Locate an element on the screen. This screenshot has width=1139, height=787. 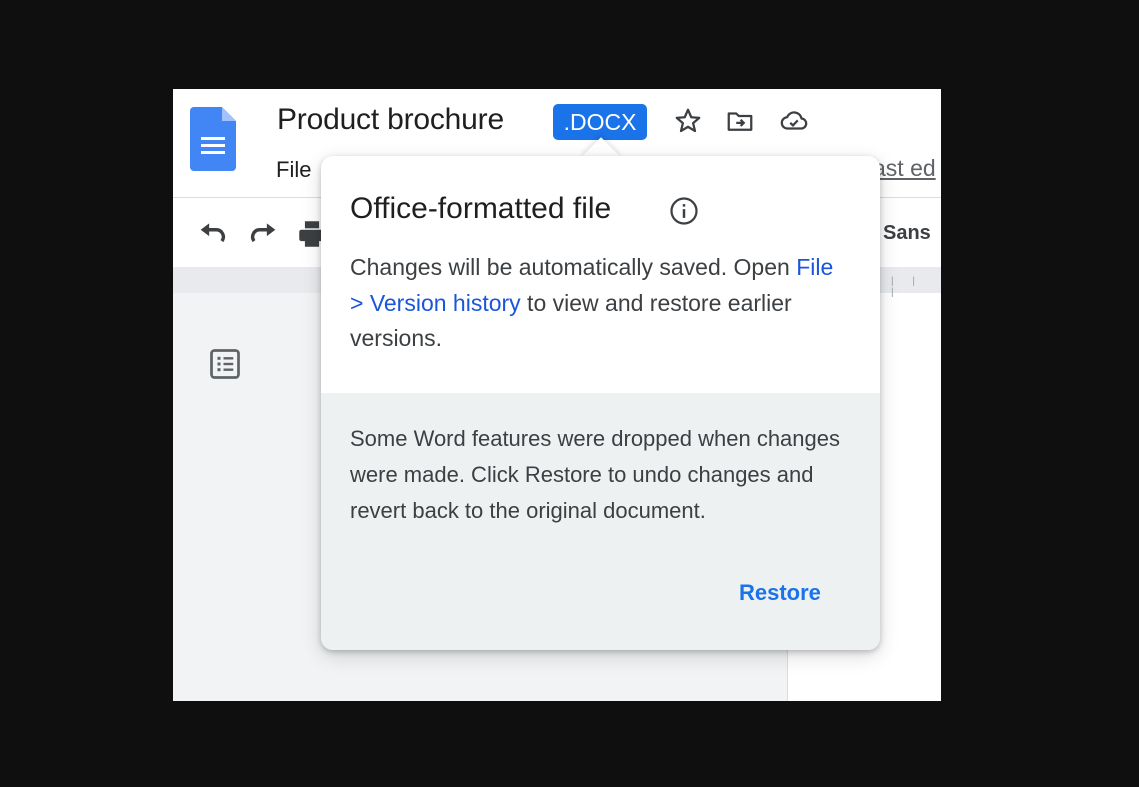
info-icon is located at coordinates (684, 211).